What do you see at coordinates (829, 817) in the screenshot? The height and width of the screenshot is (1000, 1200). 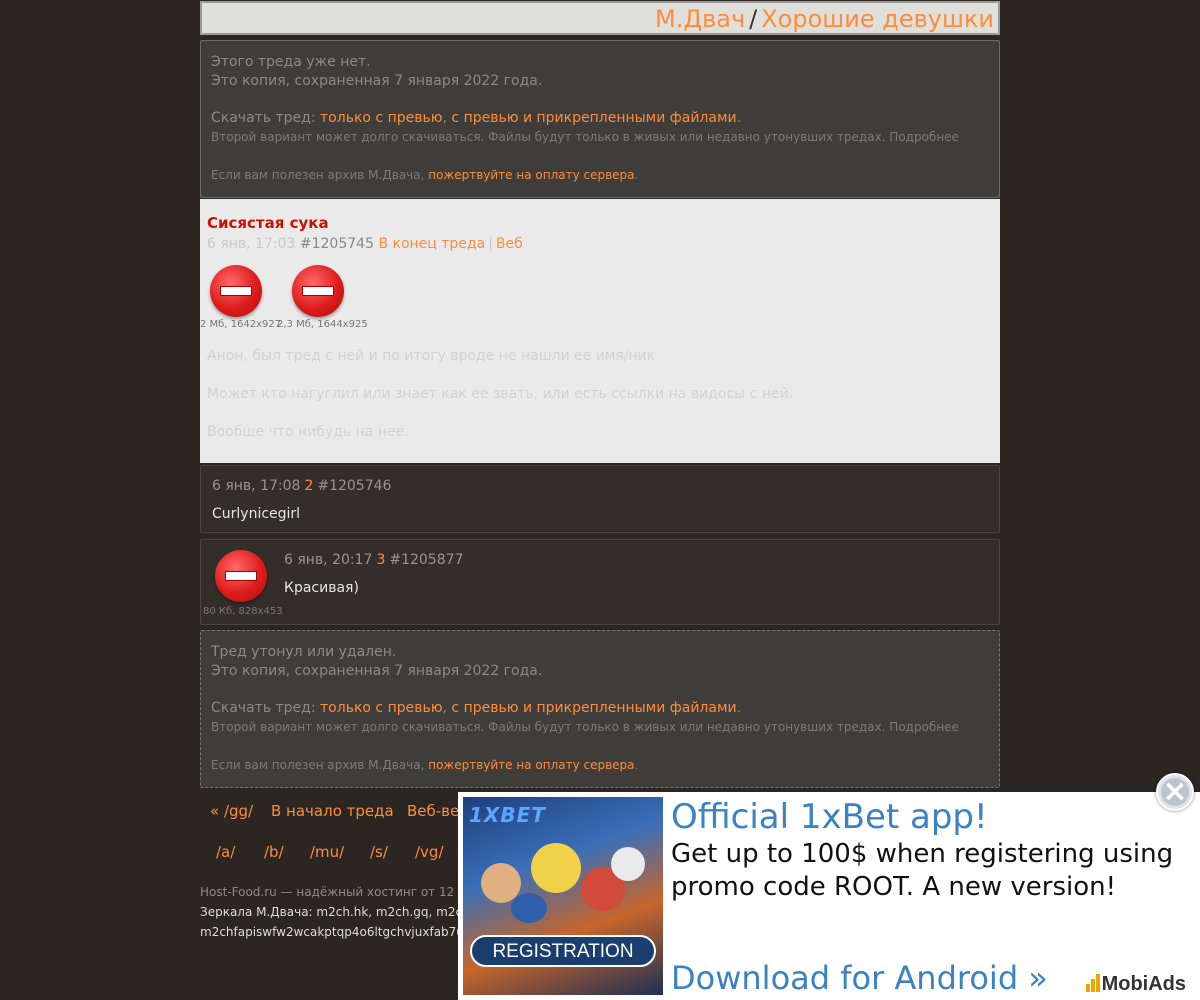 I see `ad-title: Official 1xBet app!` at bounding box center [829, 817].